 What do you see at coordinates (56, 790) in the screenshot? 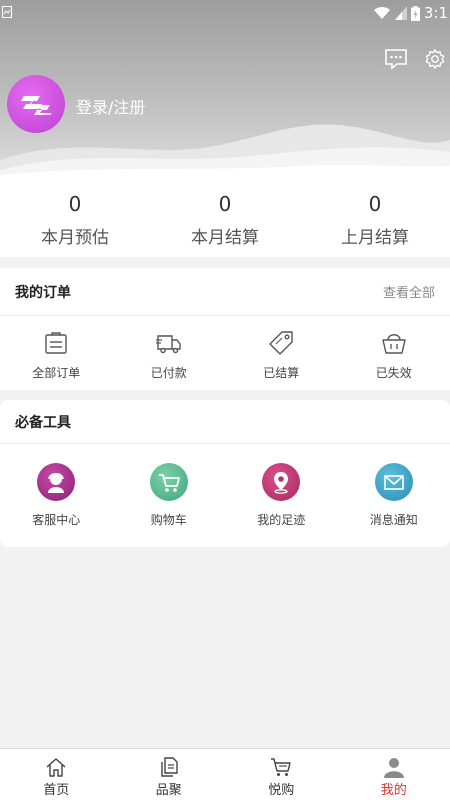
I see `tab-label: 首页` at bounding box center [56, 790].